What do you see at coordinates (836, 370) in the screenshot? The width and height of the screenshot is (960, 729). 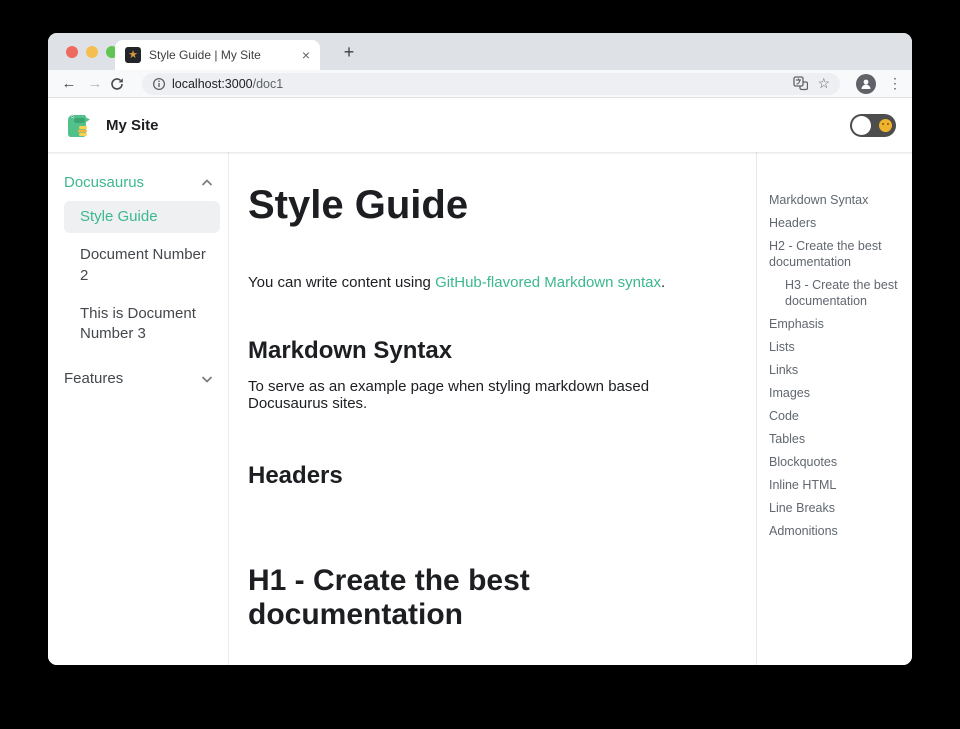 I see `toc-item: Links` at bounding box center [836, 370].